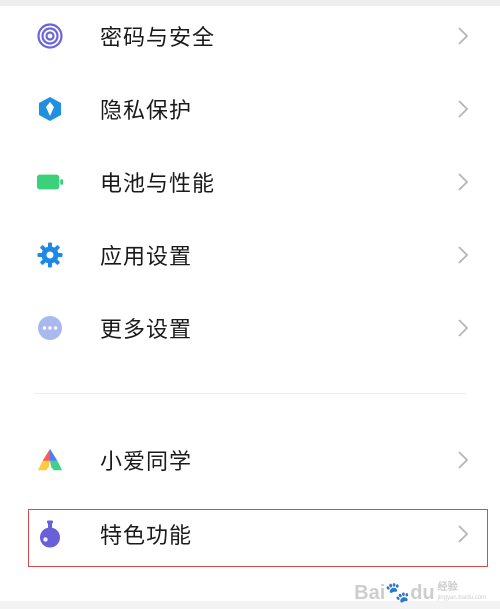 The height and width of the screenshot is (609, 500). What do you see at coordinates (50, 460) in the screenshot?
I see `xiaoai-icon` at bounding box center [50, 460].